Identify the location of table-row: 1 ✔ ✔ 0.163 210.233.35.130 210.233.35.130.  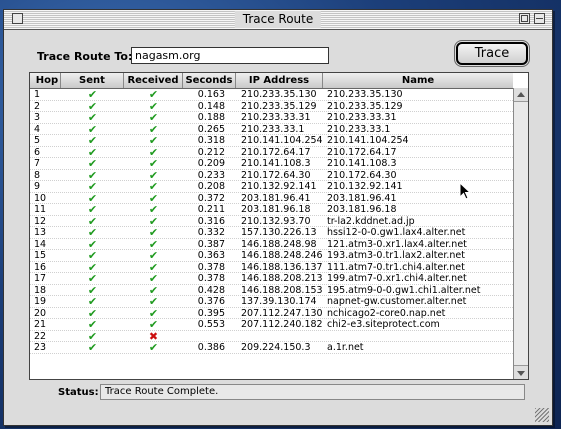
(271, 95).